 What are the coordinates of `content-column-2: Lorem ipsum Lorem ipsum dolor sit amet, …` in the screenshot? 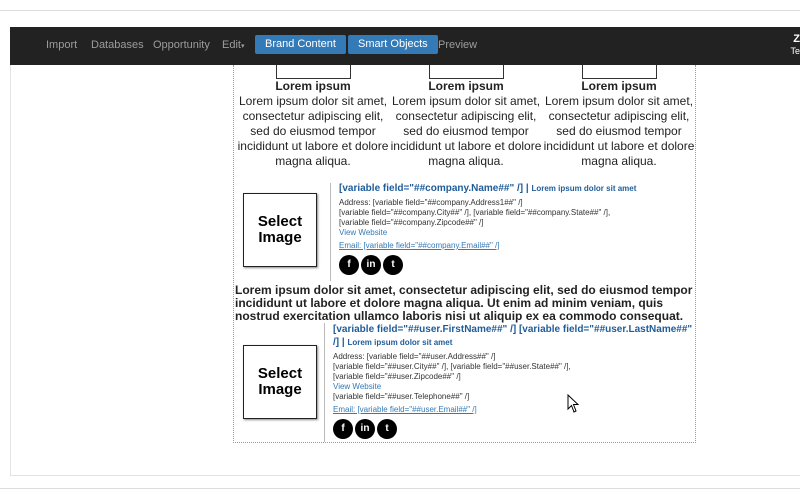 It's located at (466, 117).